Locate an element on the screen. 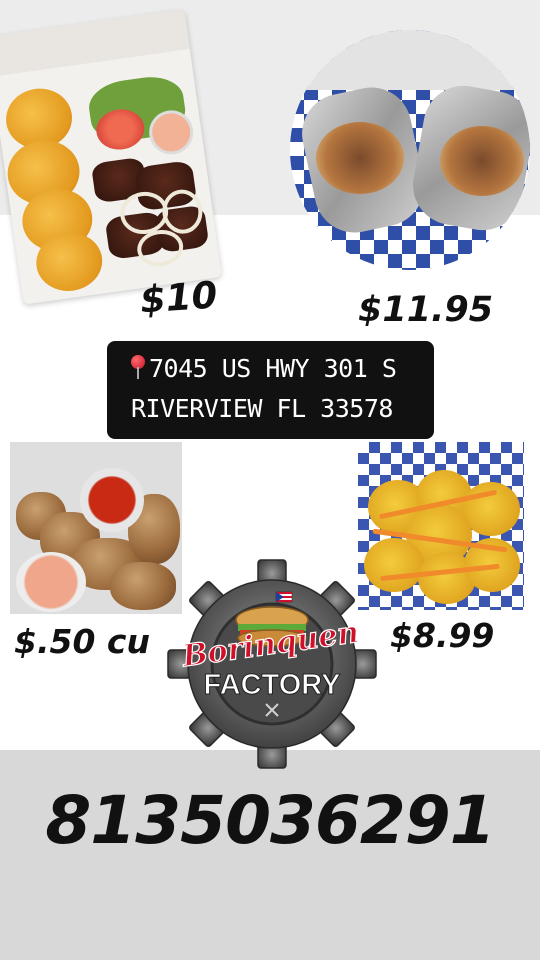  tostones-photo is located at coordinates (441, 526).